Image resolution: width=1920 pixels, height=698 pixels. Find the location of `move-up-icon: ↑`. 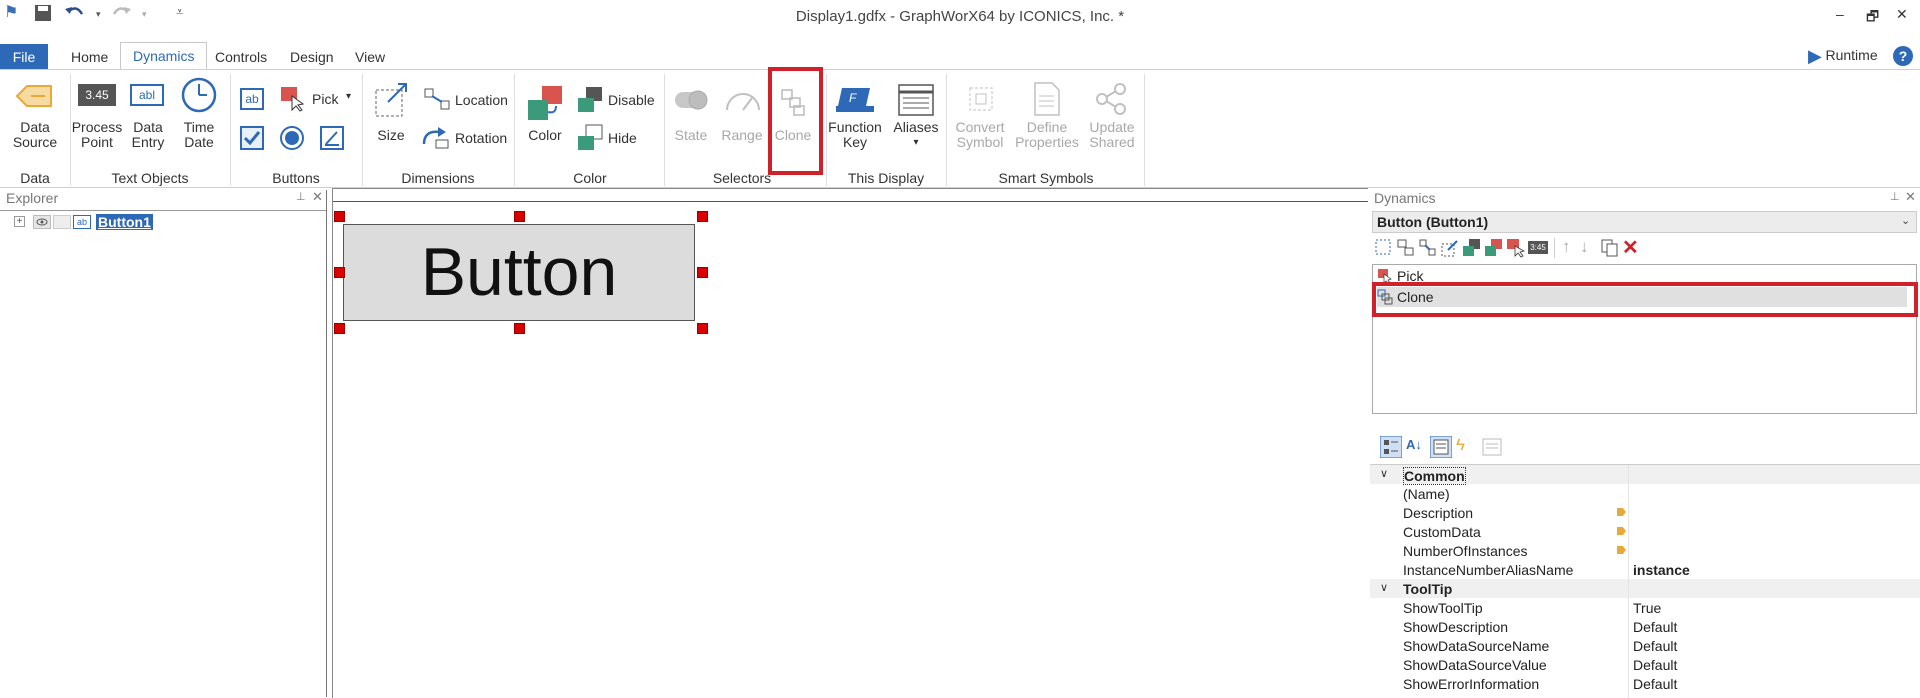

move-up-icon: ↑ is located at coordinates (1566, 247).